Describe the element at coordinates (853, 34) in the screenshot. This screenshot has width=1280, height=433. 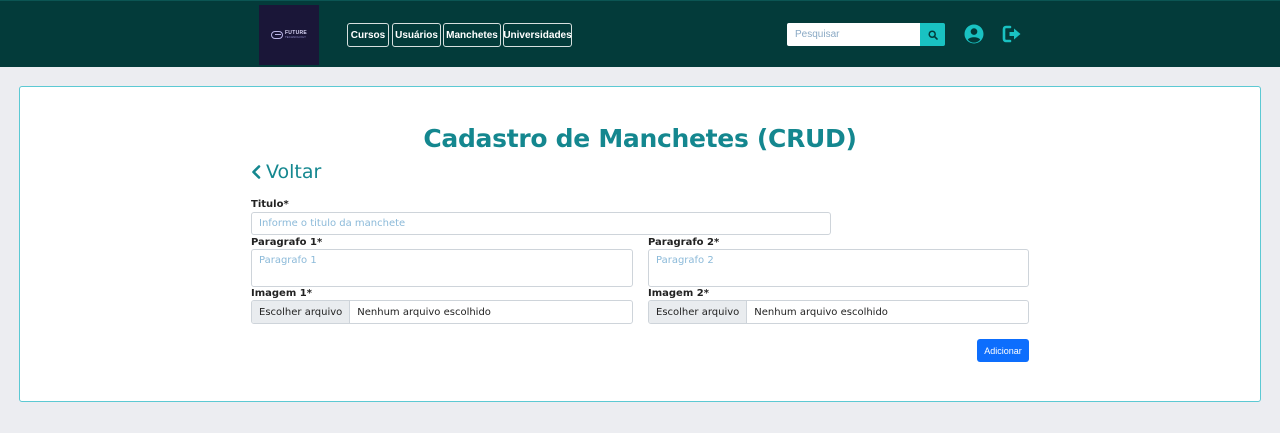
I see `search-input` at that location.